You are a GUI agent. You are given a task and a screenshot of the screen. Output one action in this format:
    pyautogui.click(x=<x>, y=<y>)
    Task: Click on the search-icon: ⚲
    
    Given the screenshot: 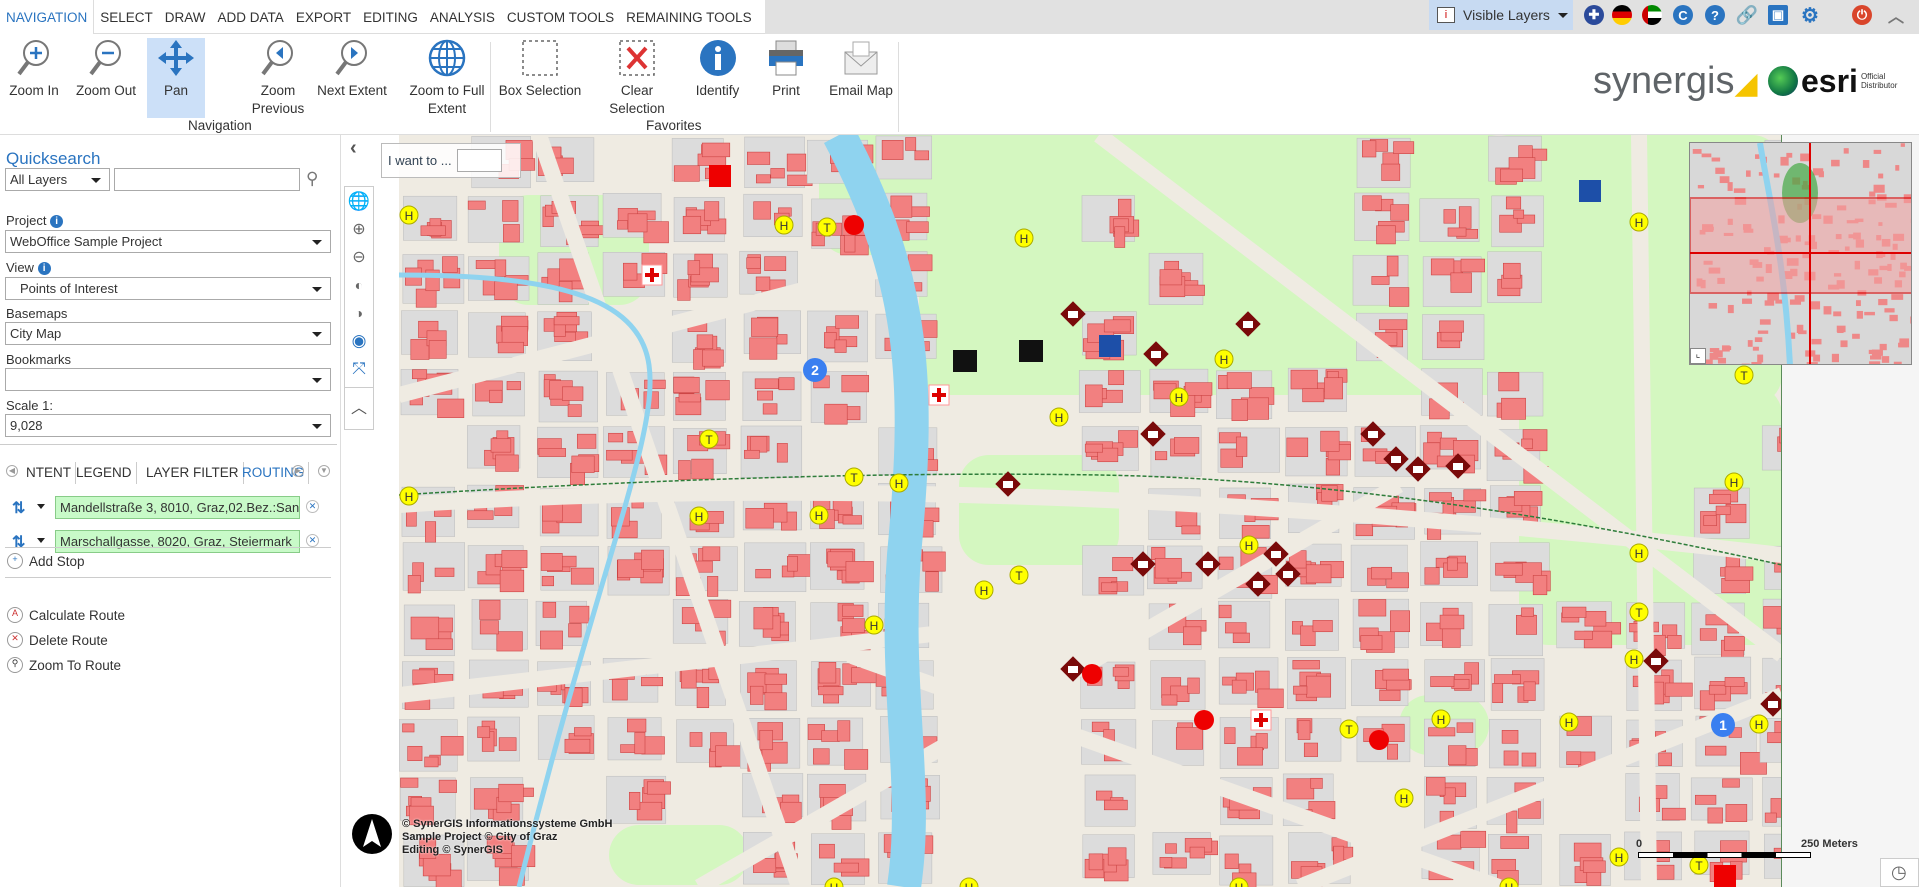 What is the action you would take?
    pyautogui.click(x=312, y=179)
    